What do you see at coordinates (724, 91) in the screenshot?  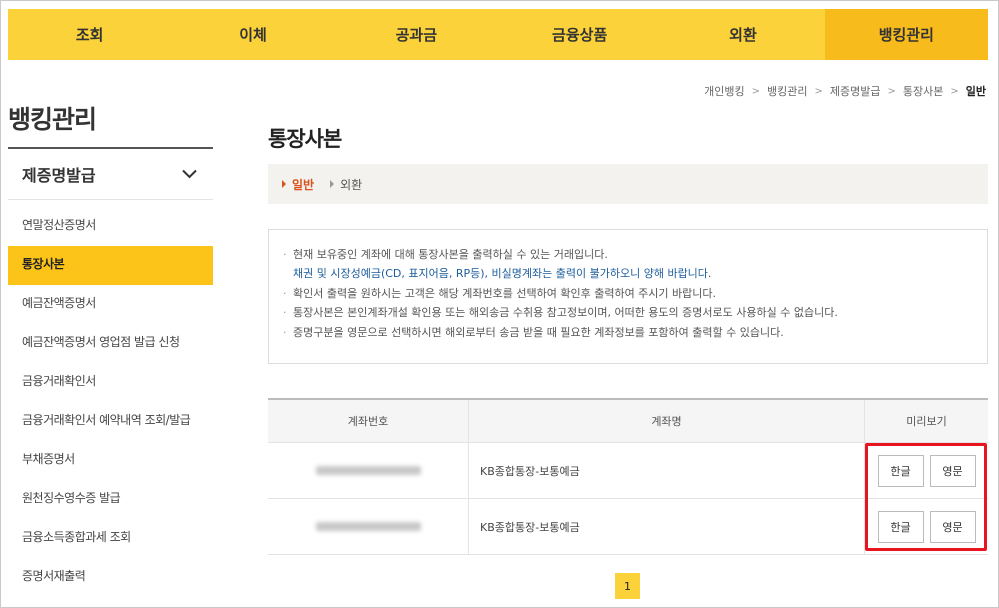 I see `breadcrumb-item: 개인뱅킹` at bounding box center [724, 91].